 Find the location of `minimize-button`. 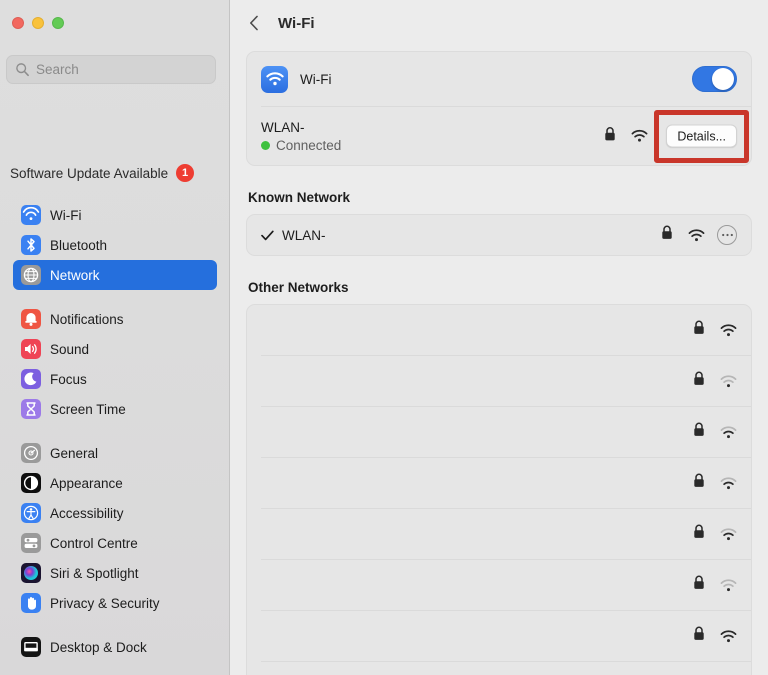

minimize-button is located at coordinates (38, 23).